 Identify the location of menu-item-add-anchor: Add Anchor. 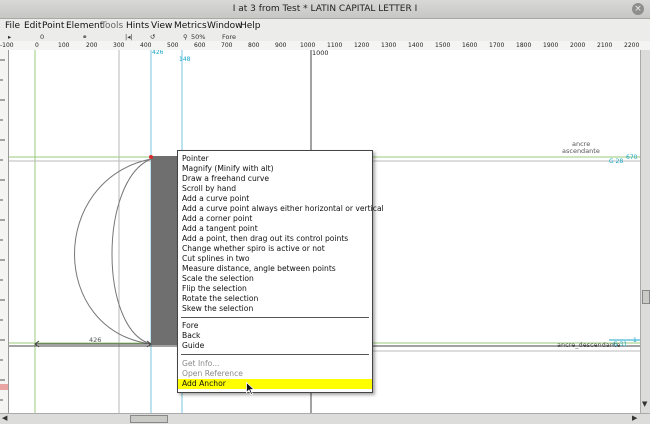
(275, 384).